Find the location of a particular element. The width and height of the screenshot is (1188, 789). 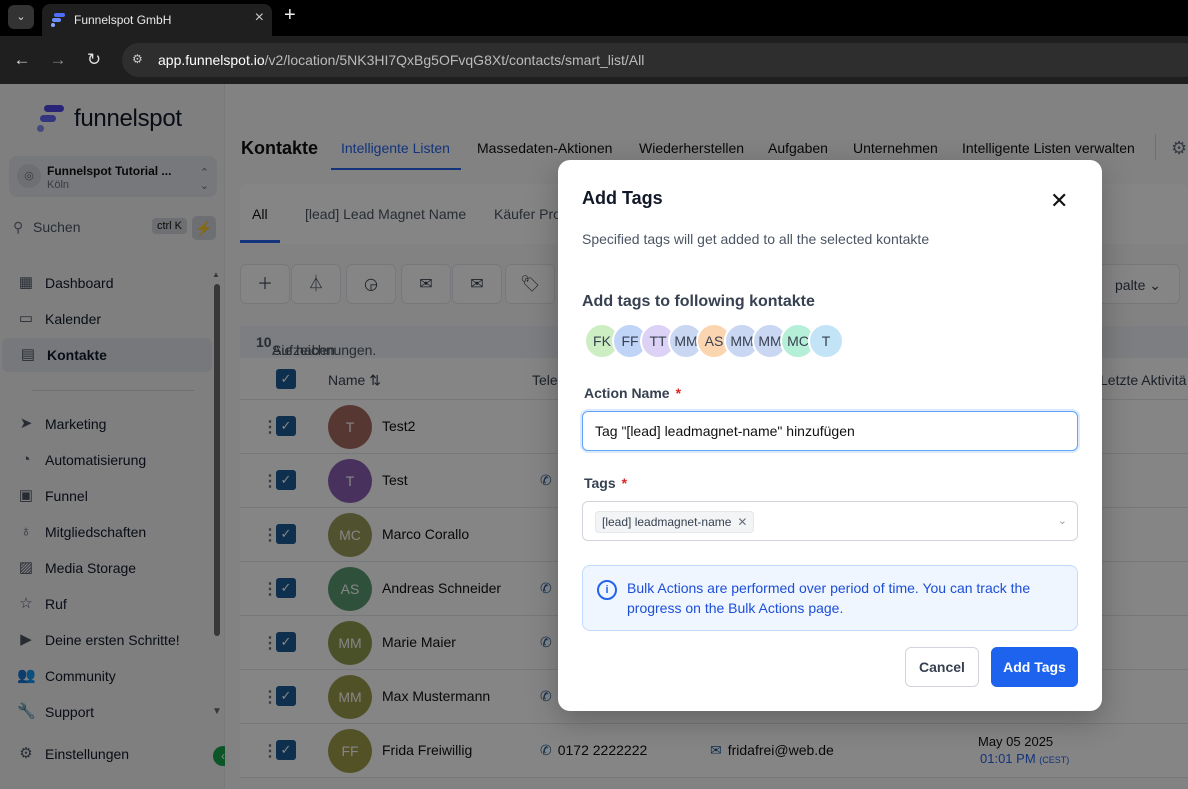

close-tab-icon: × is located at coordinates (259, 18).